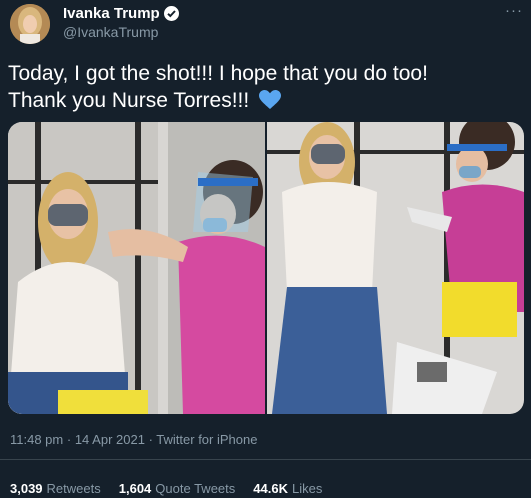  Describe the element at coordinates (270, 103) in the screenshot. I see `blue-heart-icon` at that location.